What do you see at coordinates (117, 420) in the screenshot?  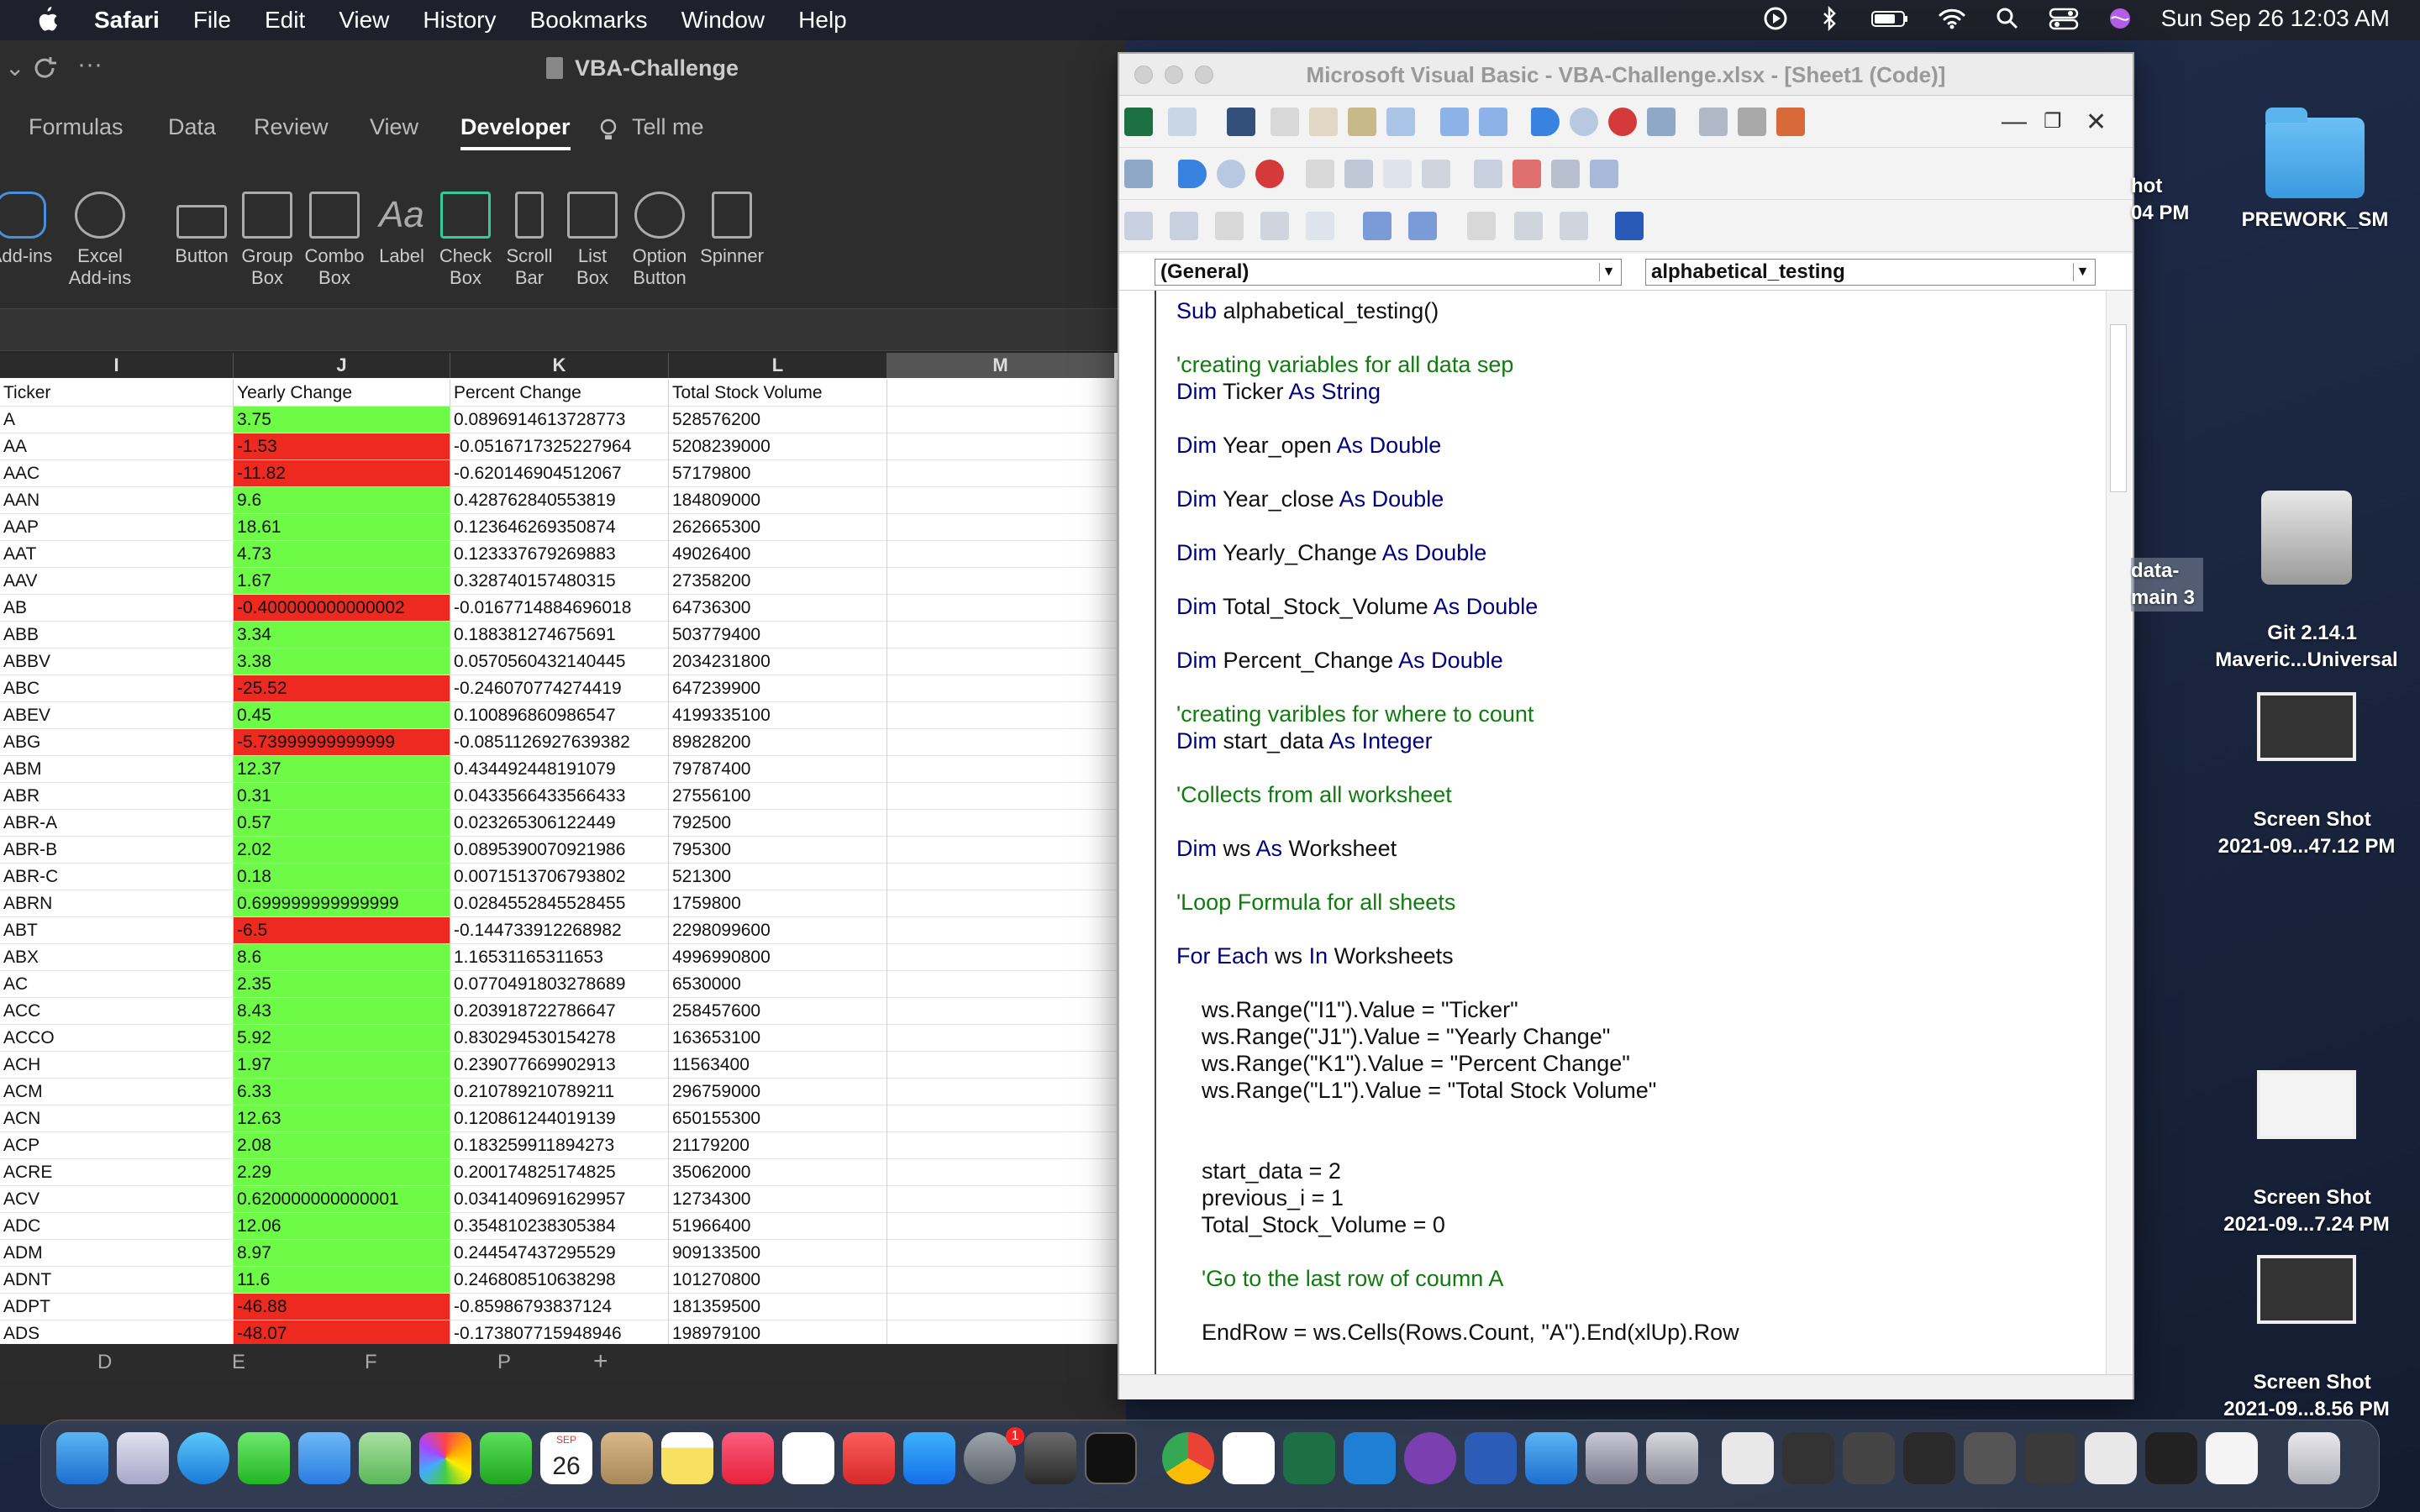 I see `cell-ticker: A` at bounding box center [117, 420].